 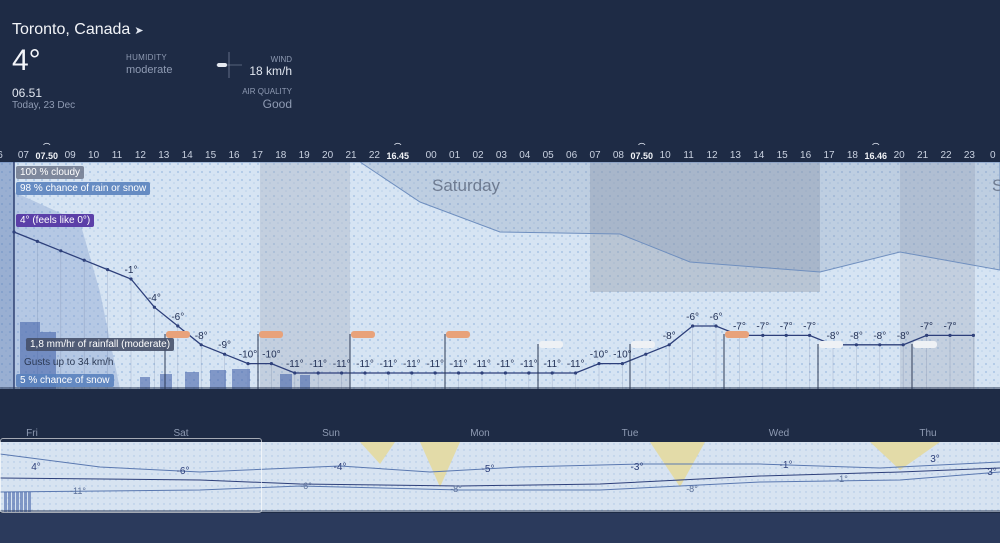 I want to click on week-high-label: -4°, so click(x=340, y=467).